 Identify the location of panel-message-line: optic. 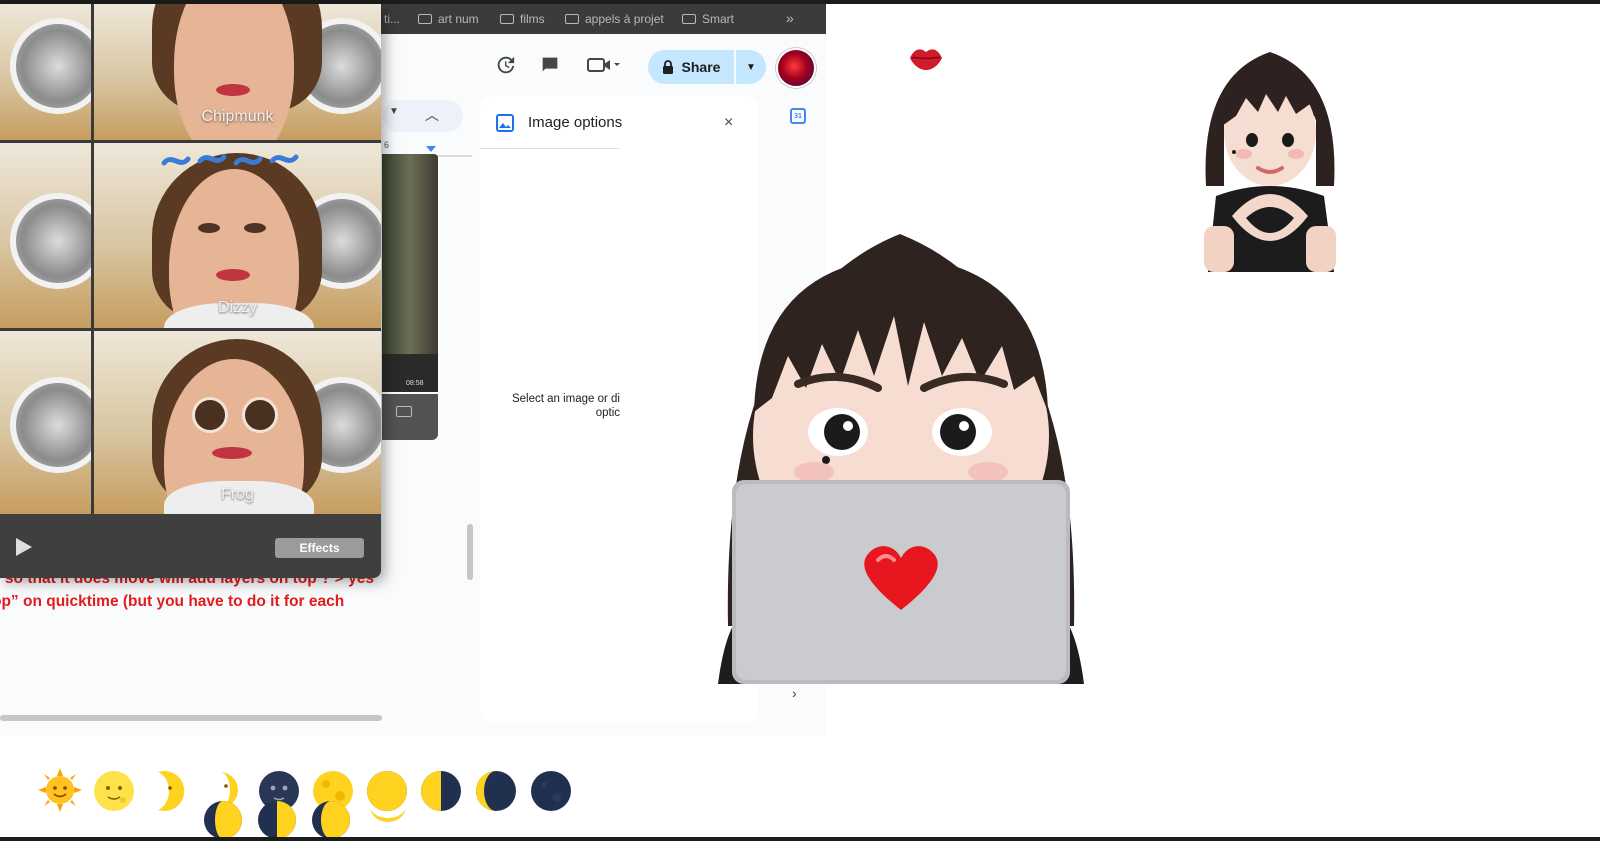
(607, 413).